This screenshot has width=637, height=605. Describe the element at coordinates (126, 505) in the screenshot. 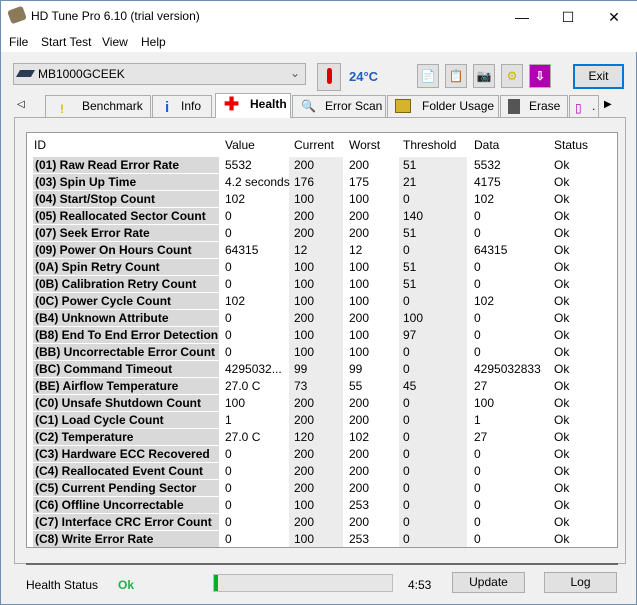

I see `cell-attribute-id: (C6) Offline Uncorrectable` at that location.